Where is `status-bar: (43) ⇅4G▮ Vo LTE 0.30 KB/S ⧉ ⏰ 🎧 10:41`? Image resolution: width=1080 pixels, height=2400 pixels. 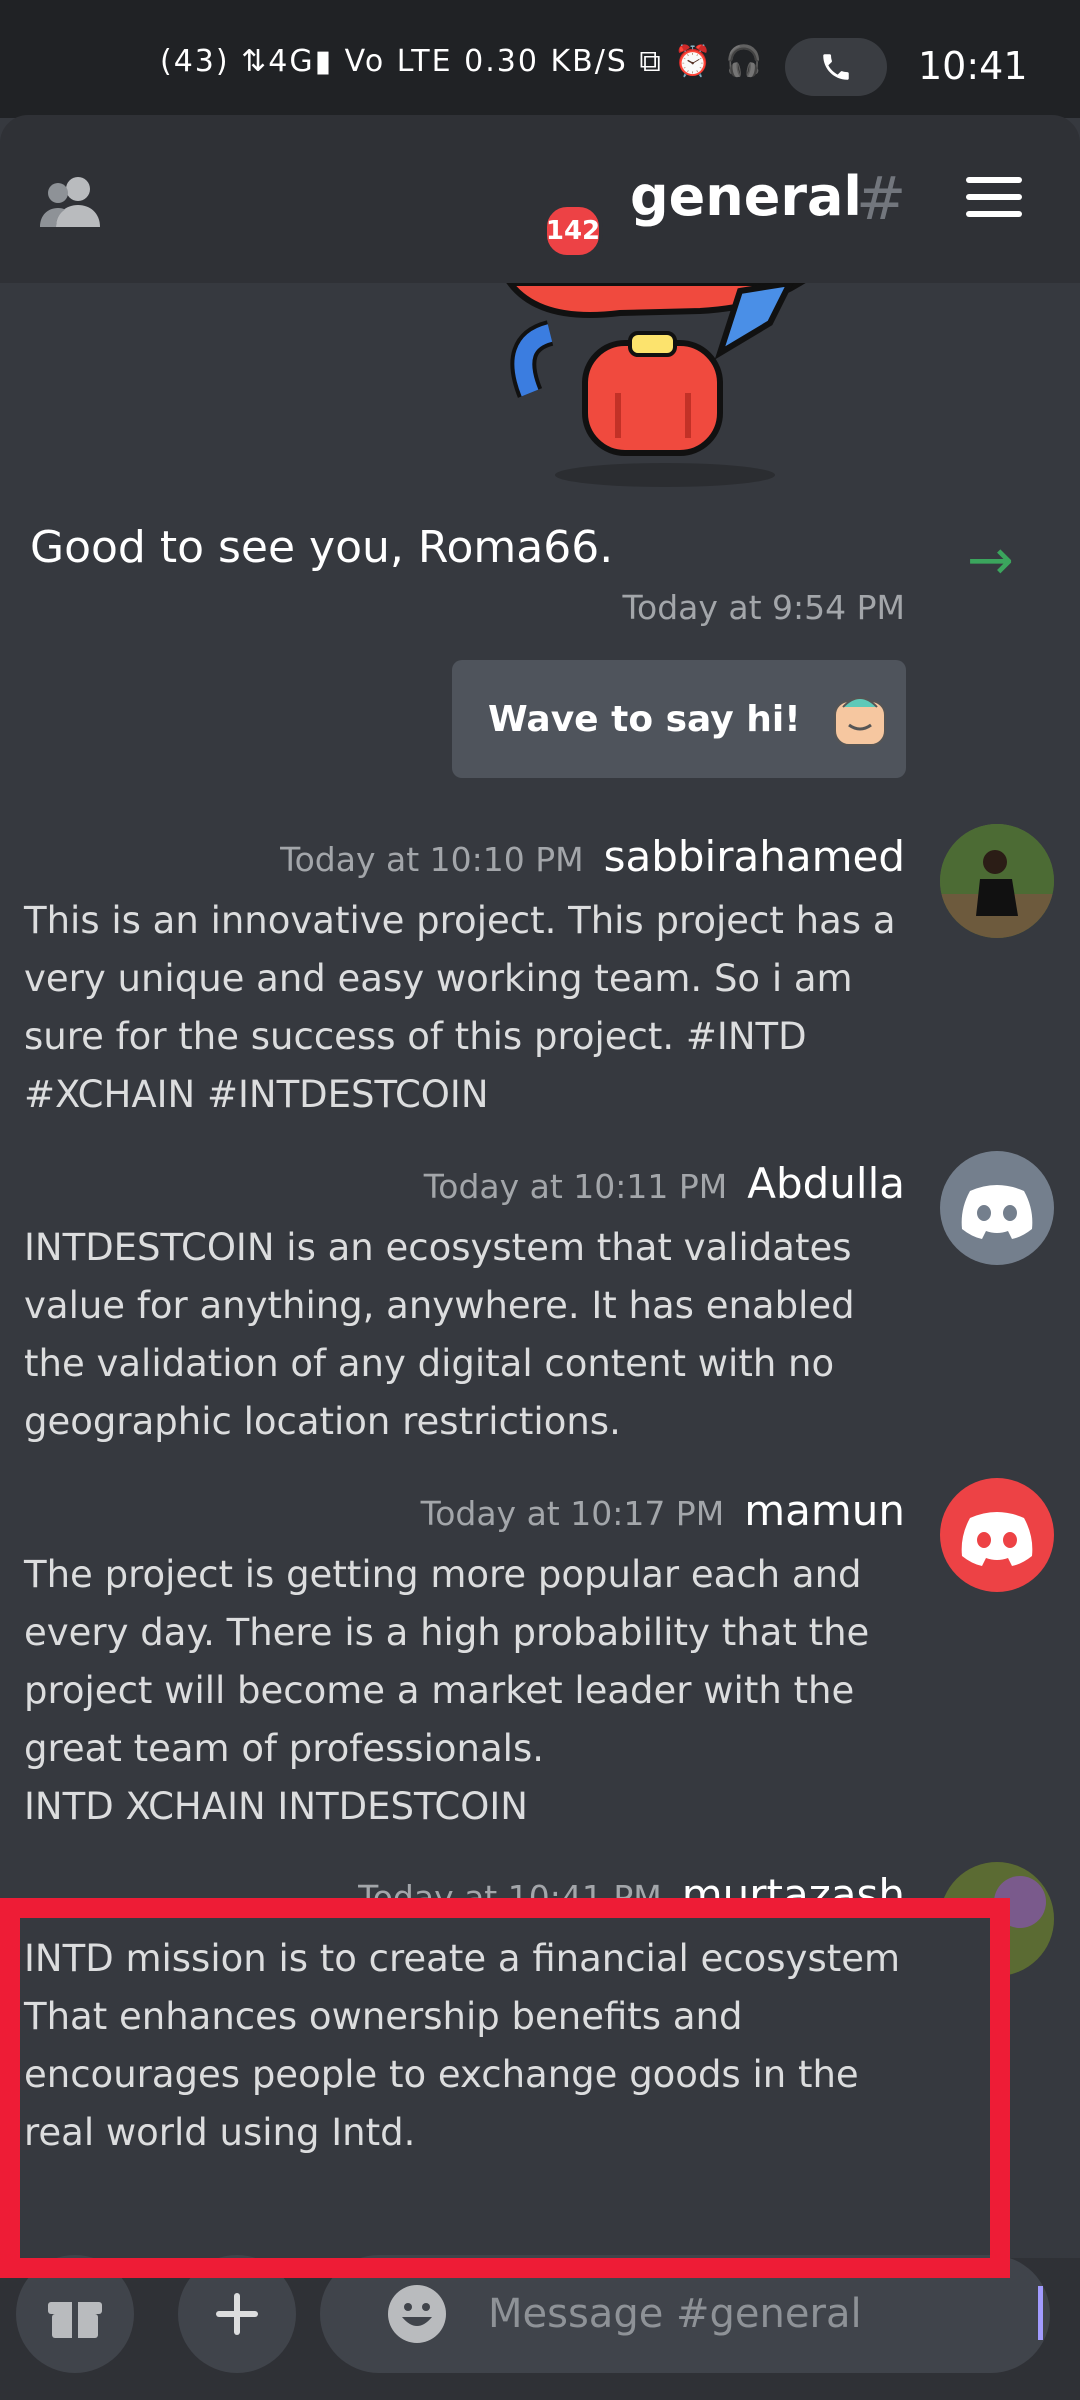
status-bar: (43) ⇅4G▮ Vo LTE 0.30 KB/S ⧉ ⏰ 🎧 10:41 is located at coordinates (540, 59).